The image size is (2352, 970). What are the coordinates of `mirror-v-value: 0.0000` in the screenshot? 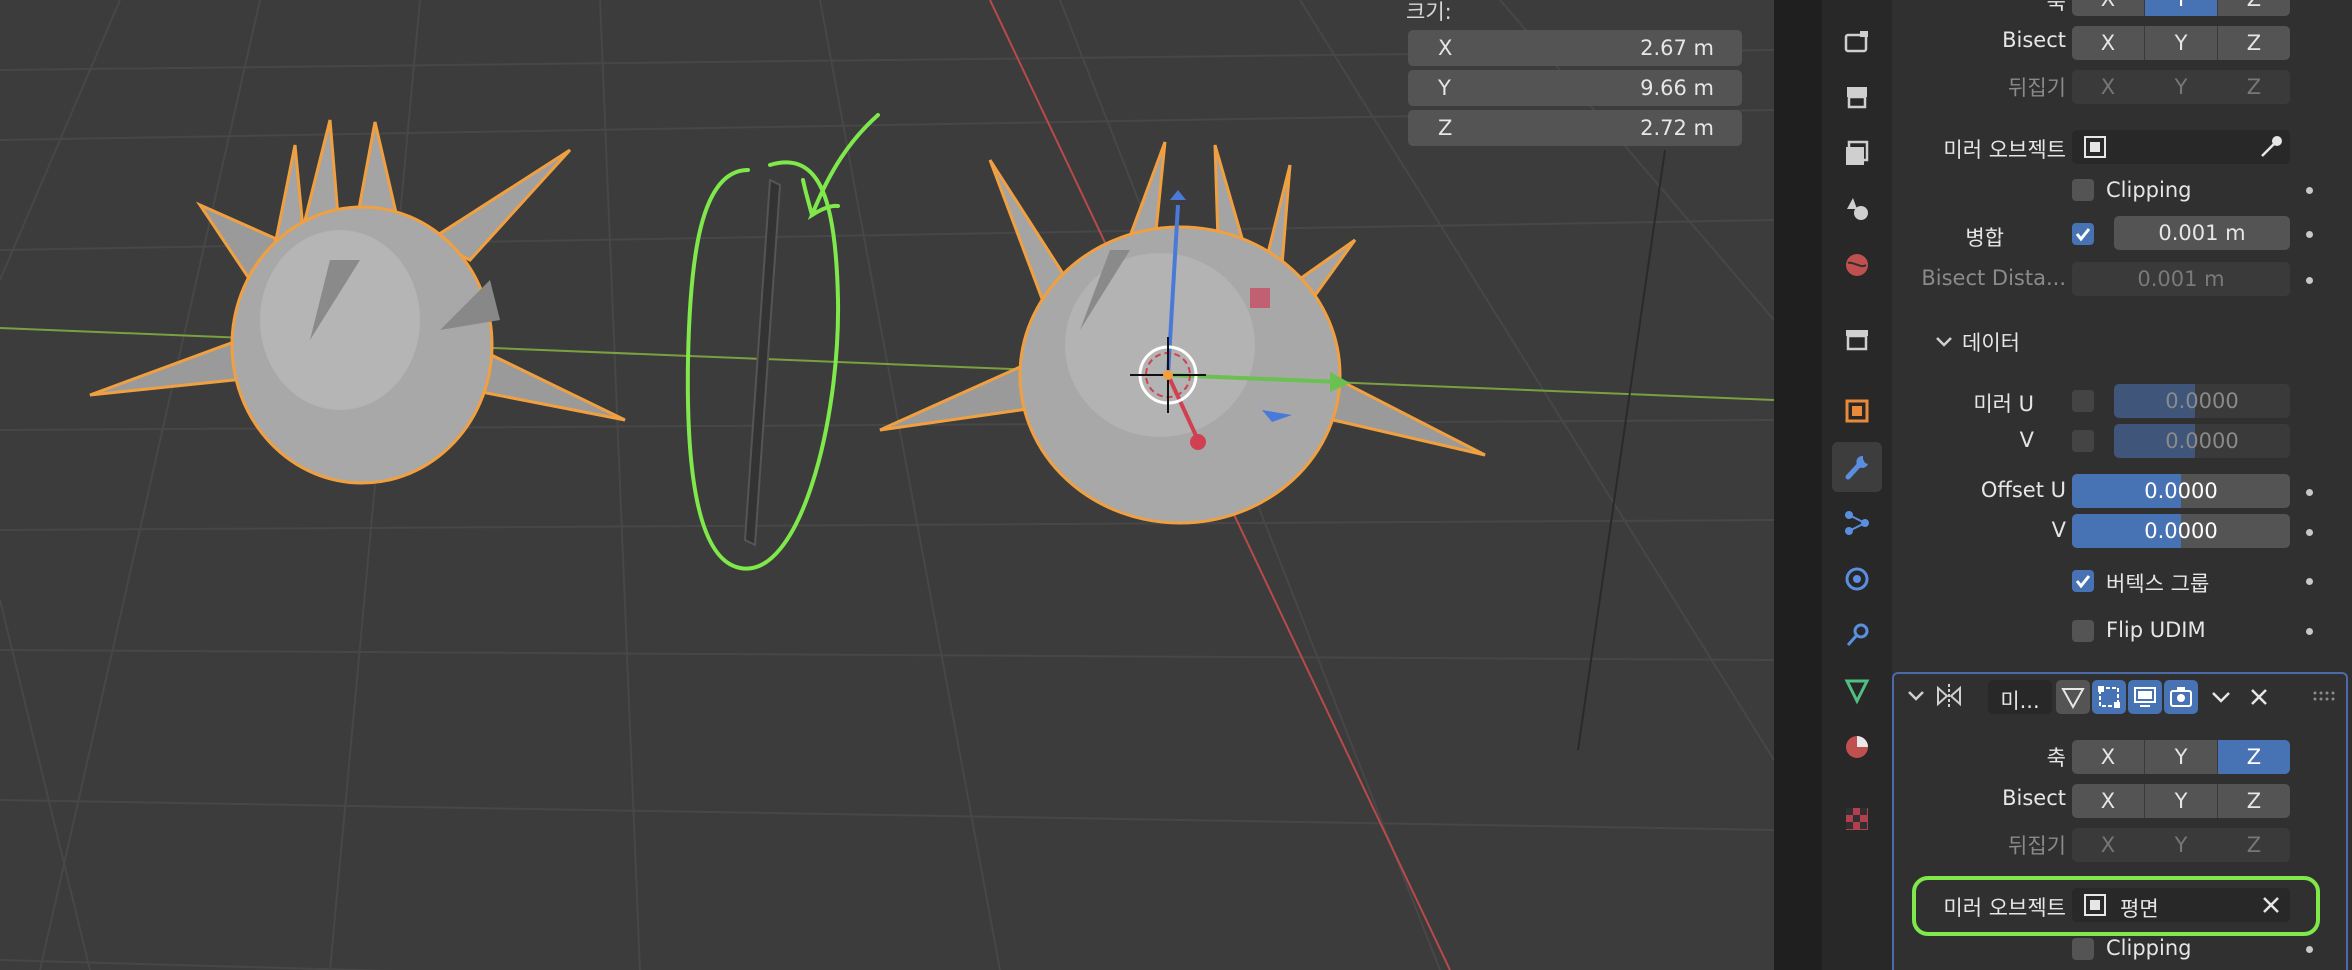 It's located at (2202, 441).